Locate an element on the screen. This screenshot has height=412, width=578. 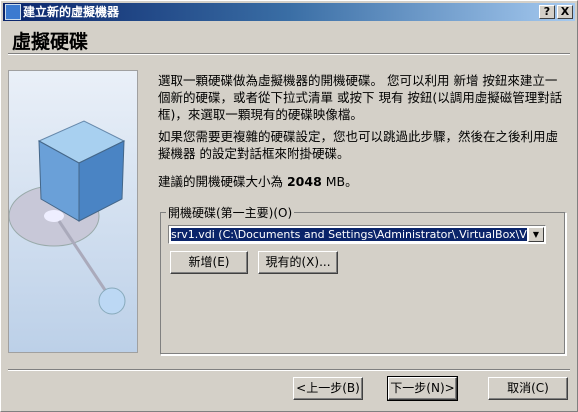
recommended-size-unit: MB。 is located at coordinates (339, 181).